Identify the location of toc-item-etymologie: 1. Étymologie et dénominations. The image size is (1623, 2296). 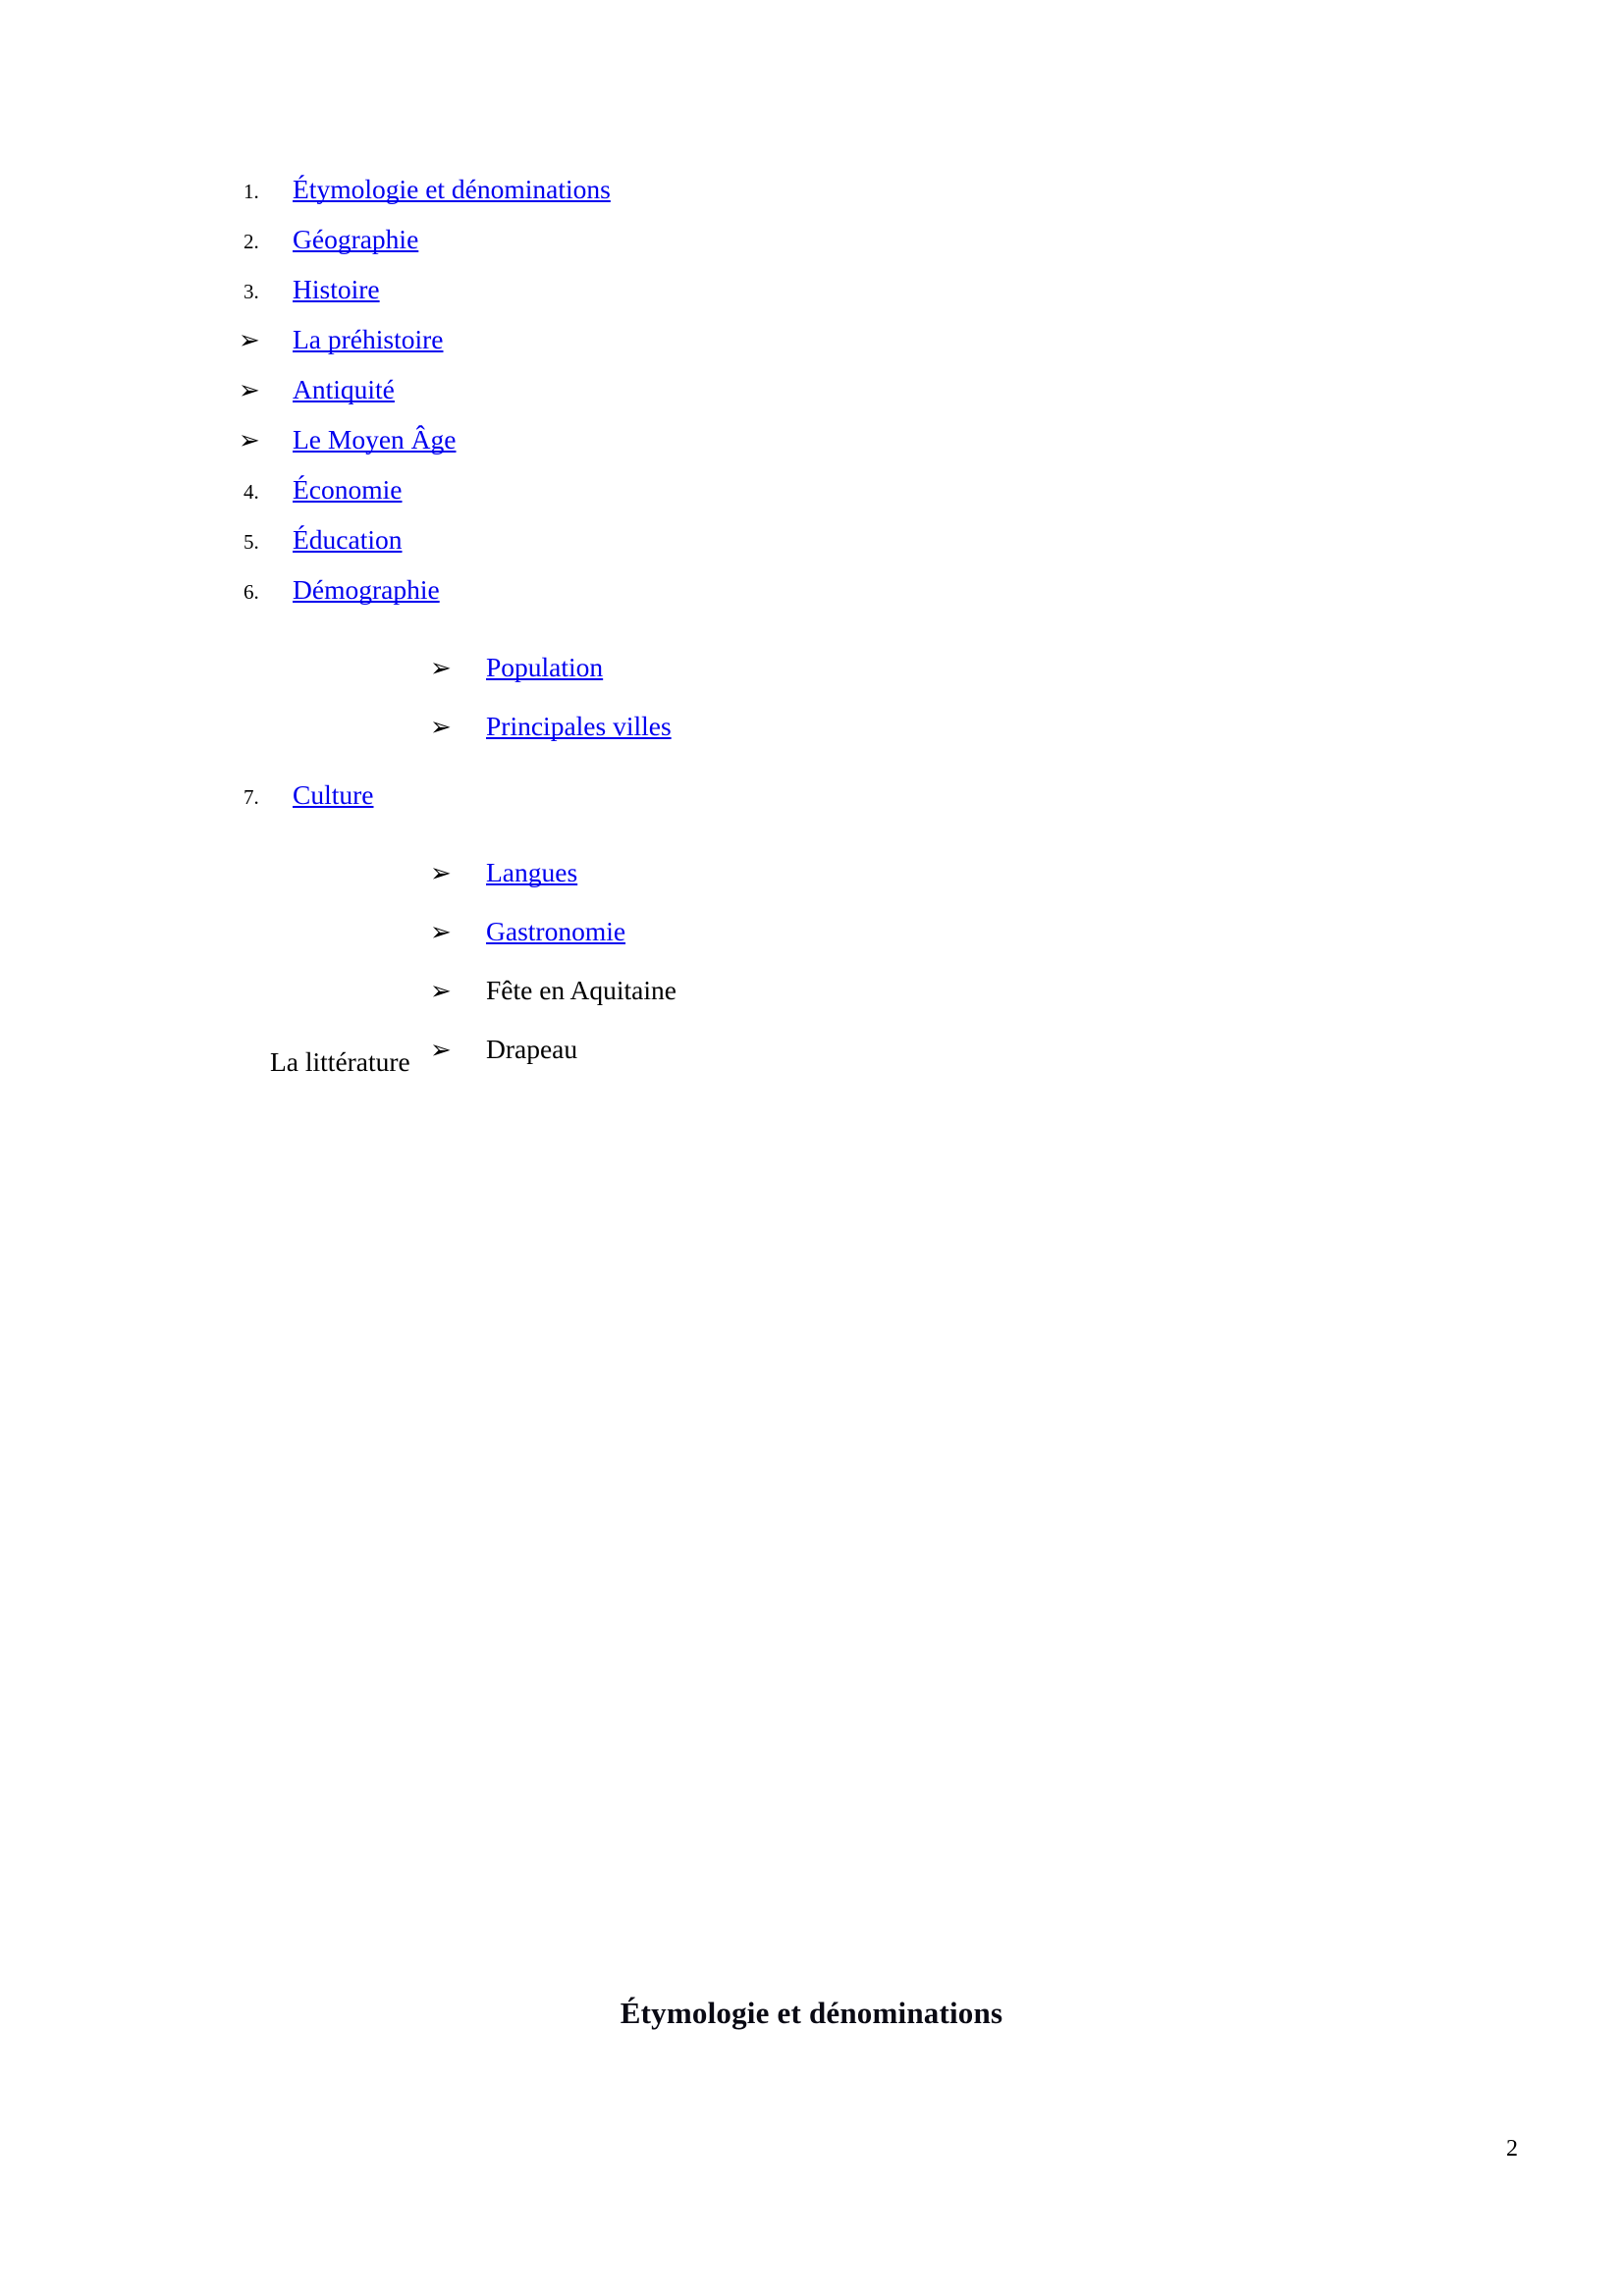
(811, 189).